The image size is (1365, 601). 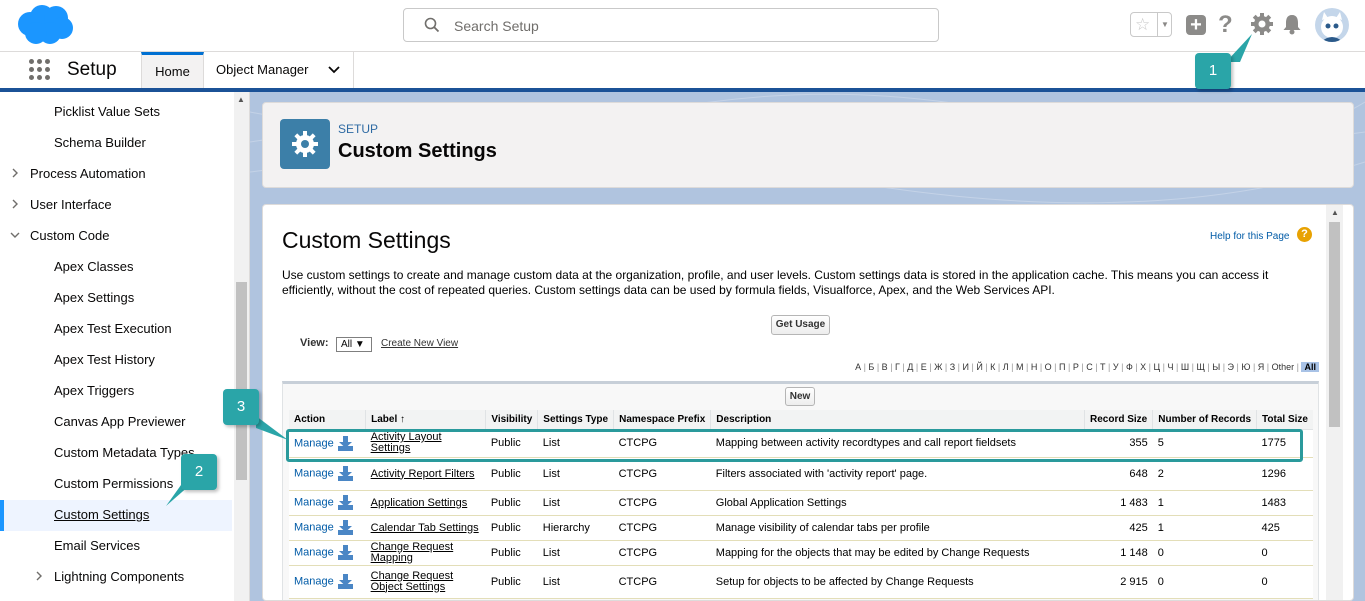 I want to click on column-header: Record Size, so click(x=1118, y=420).